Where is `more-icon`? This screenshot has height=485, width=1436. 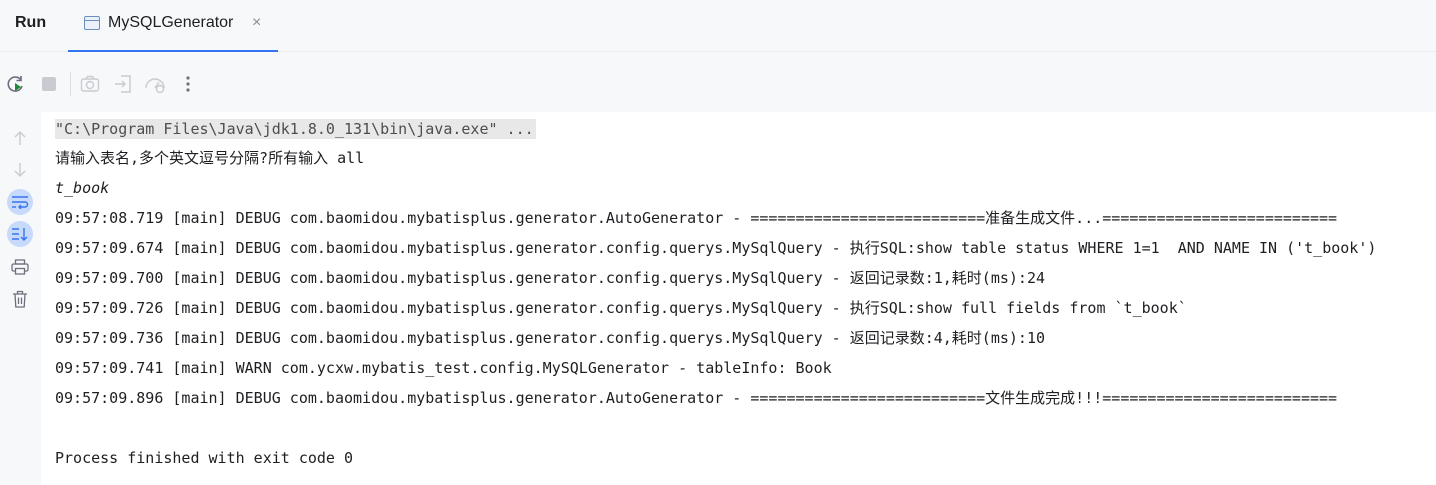
more-icon is located at coordinates (188, 84).